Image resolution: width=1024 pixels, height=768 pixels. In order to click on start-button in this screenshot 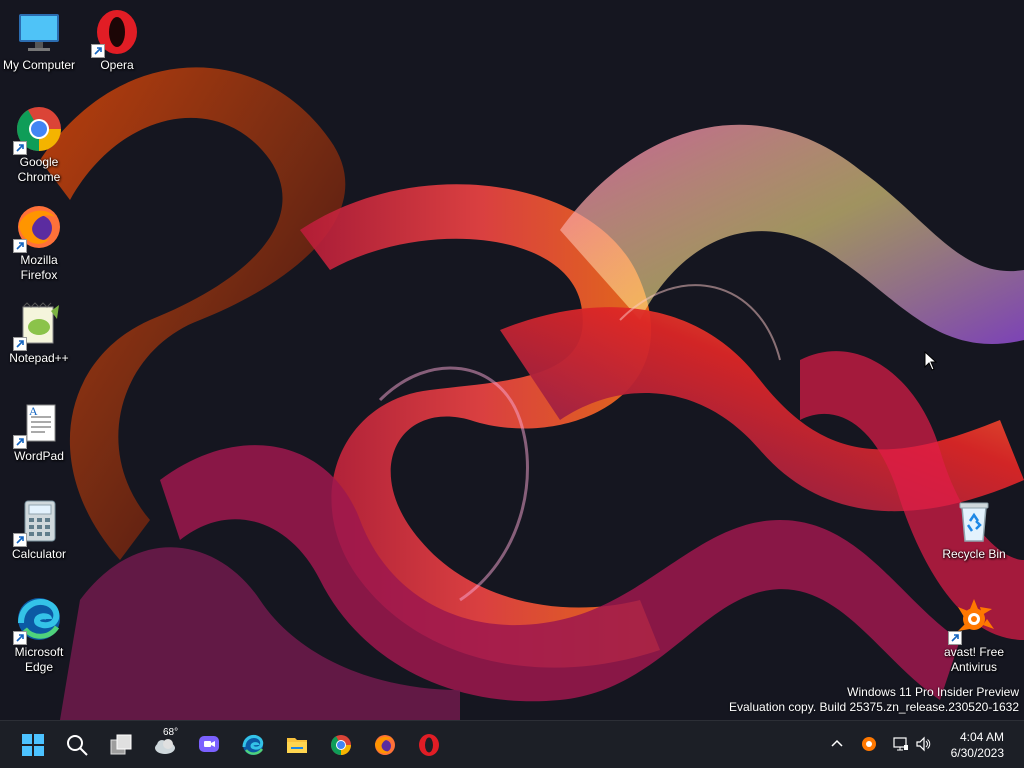, I will do `click(33, 745)`.